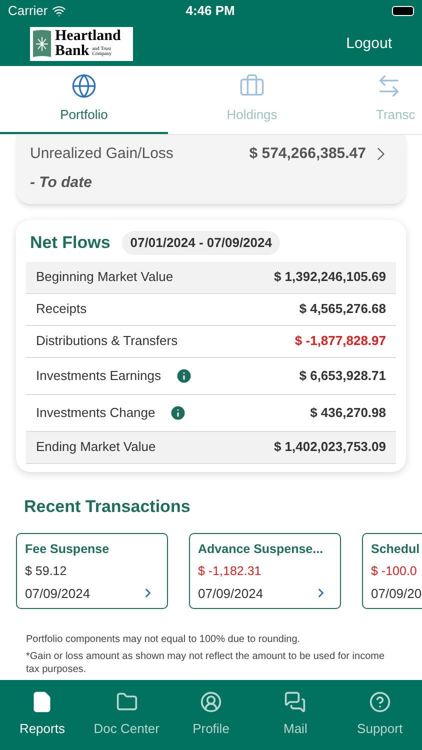  What do you see at coordinates (61, 309) in the screenshot?
I see `flow-label: Receipts` at bounding box center [61, 309].